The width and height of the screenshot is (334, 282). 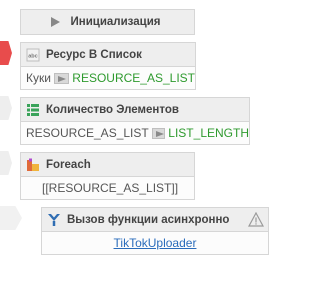 I want to click on list-count-icon, so click(x=33, y=110).